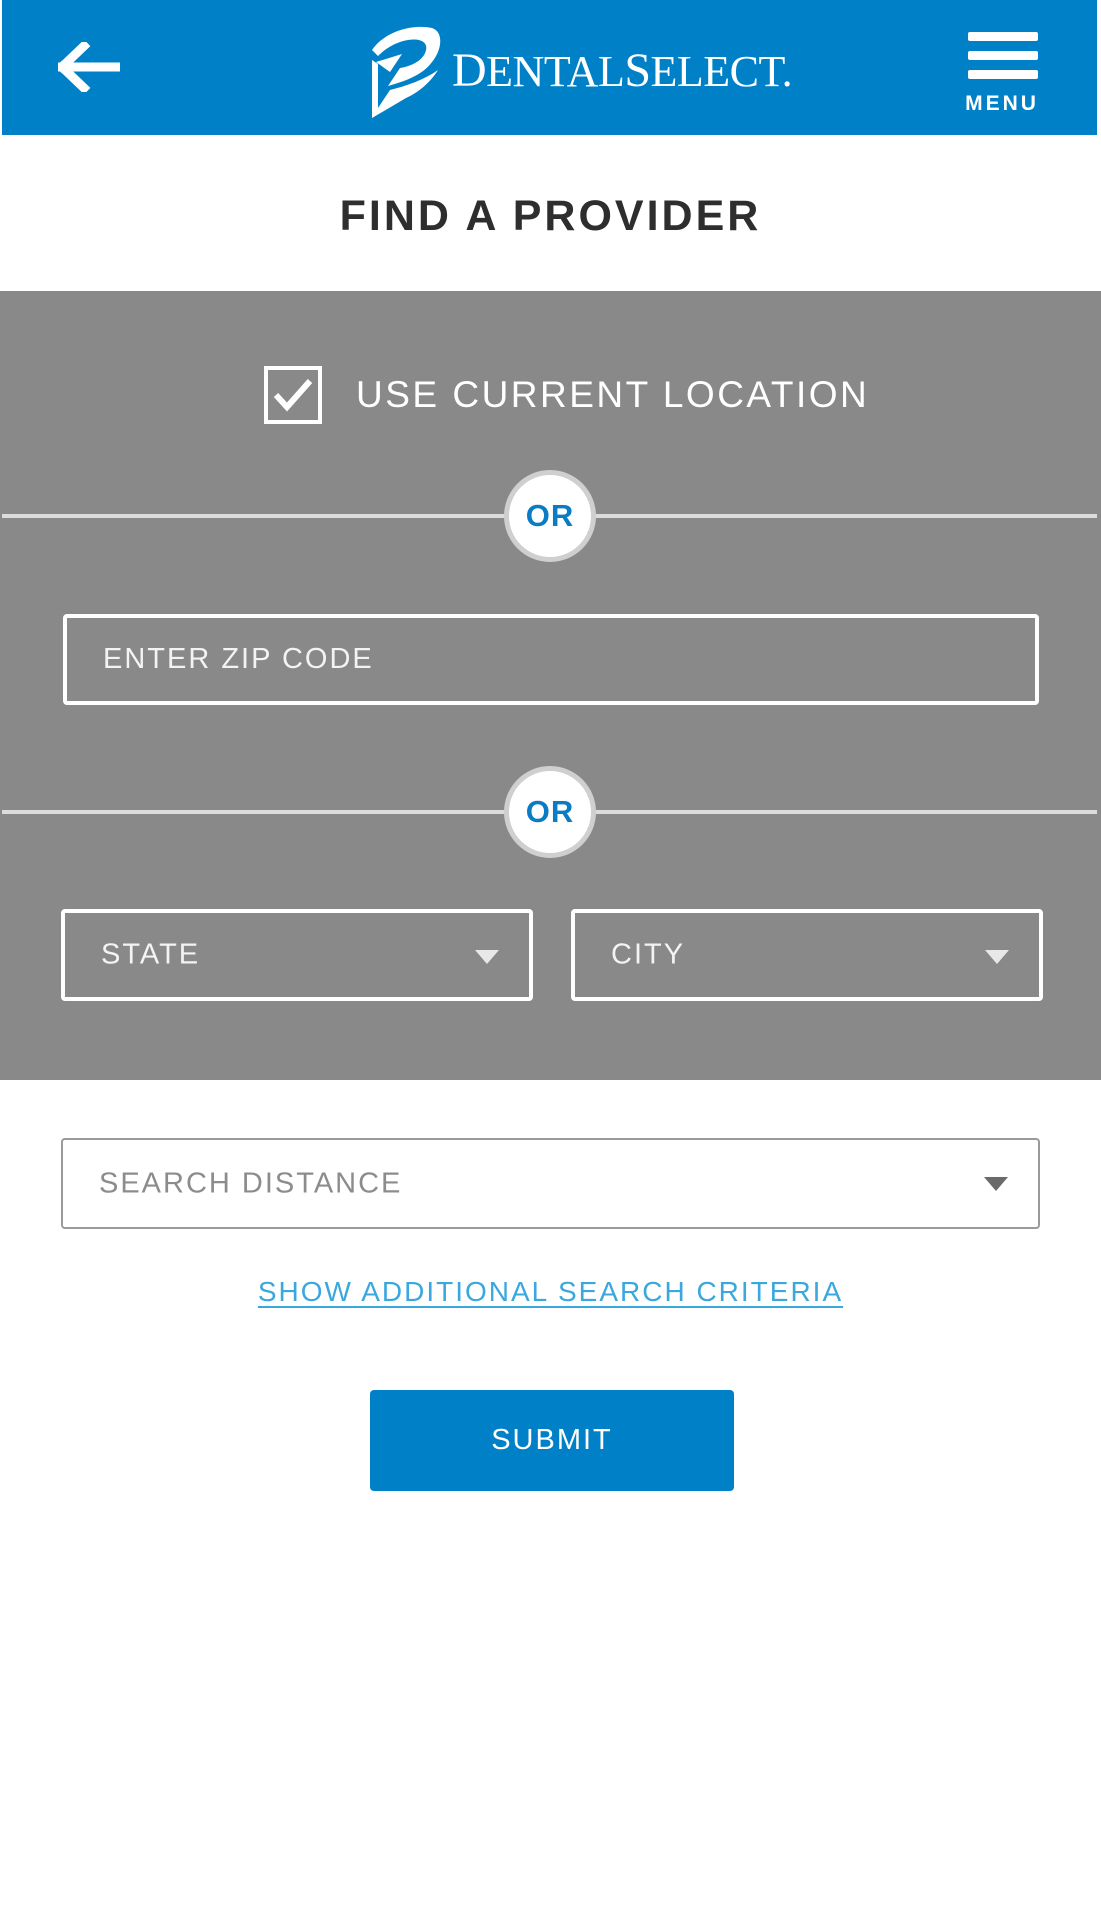  I want to click on city-select: CITY, so click(807, 955).